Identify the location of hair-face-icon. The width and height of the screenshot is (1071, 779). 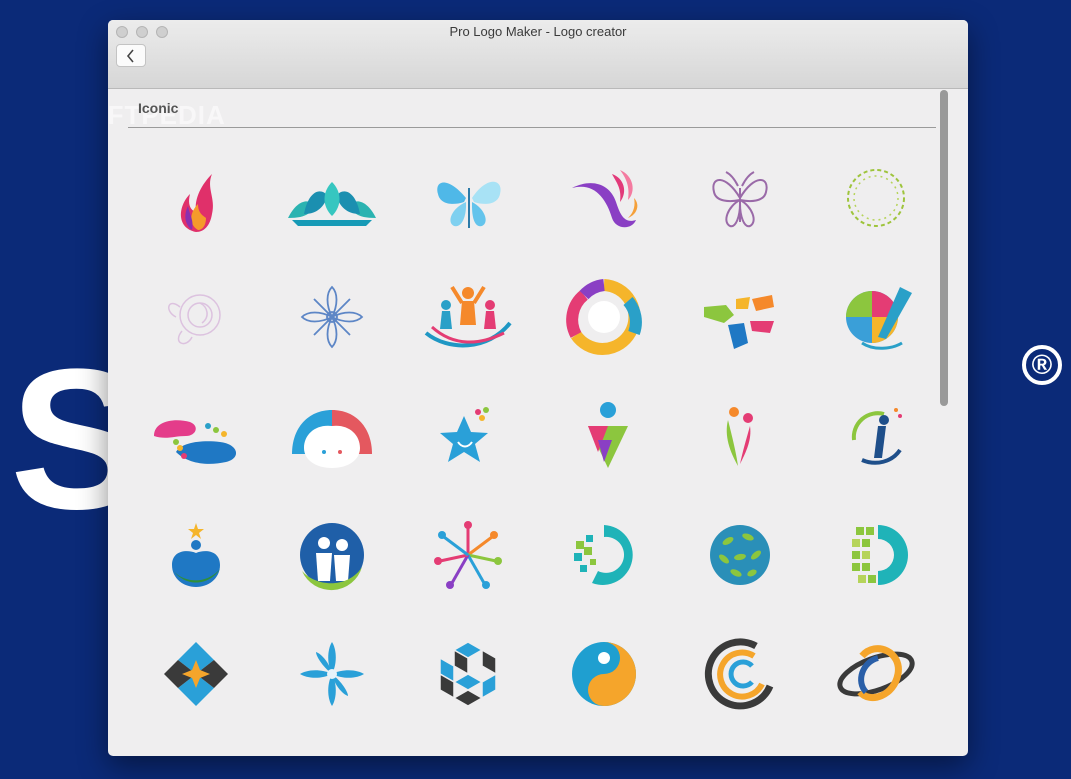
(332, 439).